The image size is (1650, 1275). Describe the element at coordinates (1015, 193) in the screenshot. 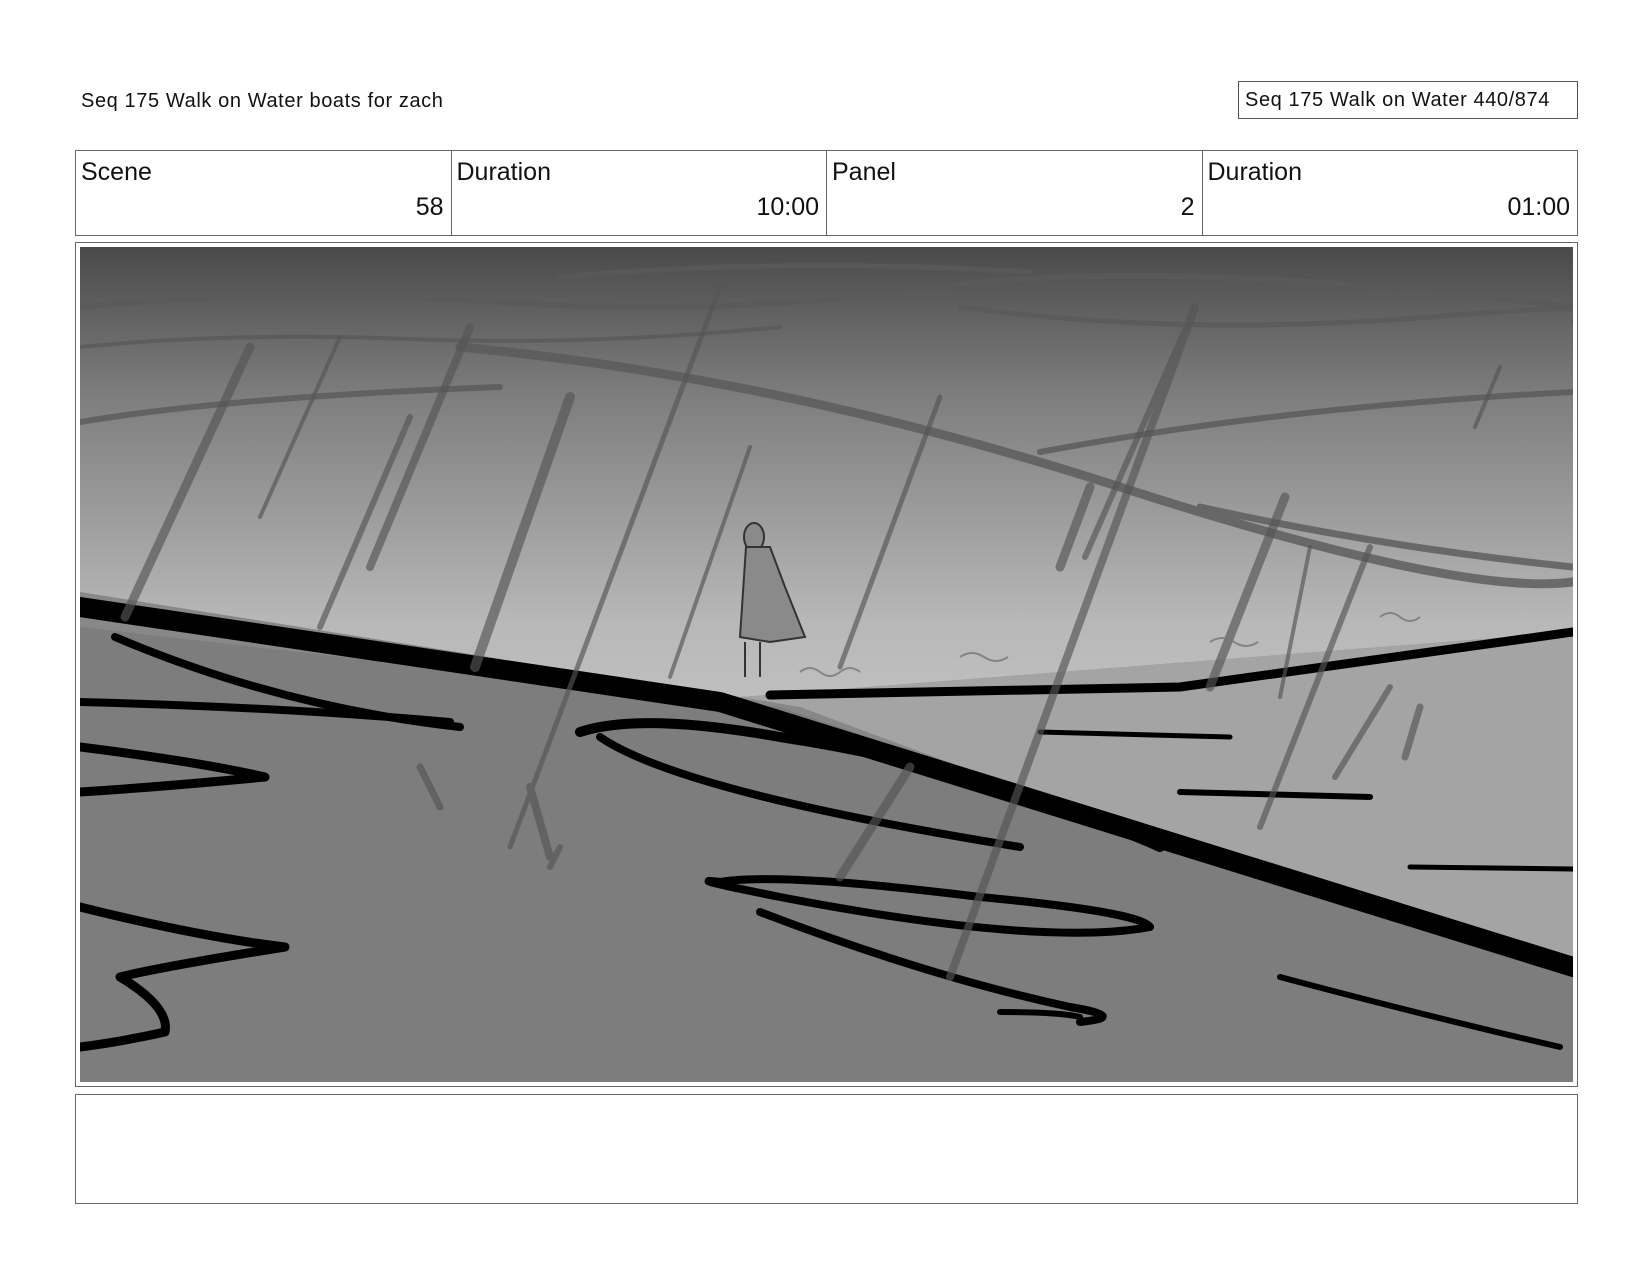

I see `panel-cell: Panel 2` at that location.